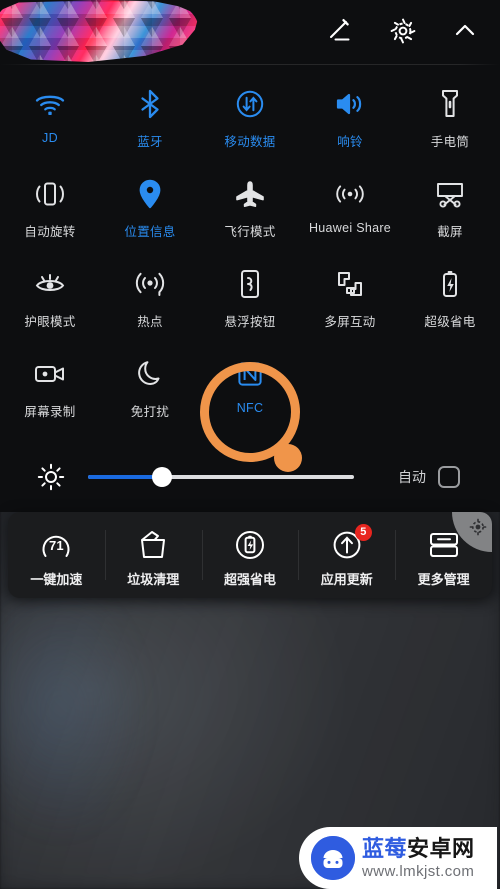 Image resolution: width=500 pixels, height=889 pixels. I want to click on tile-label: 护眼模式, so click(50, 322).